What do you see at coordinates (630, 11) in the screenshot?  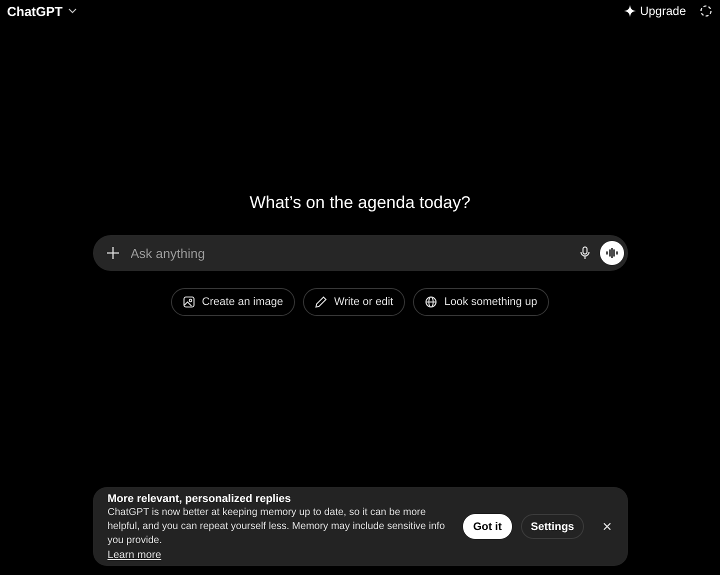 I see `sparkle-icon` at bounding box center [630, 11].